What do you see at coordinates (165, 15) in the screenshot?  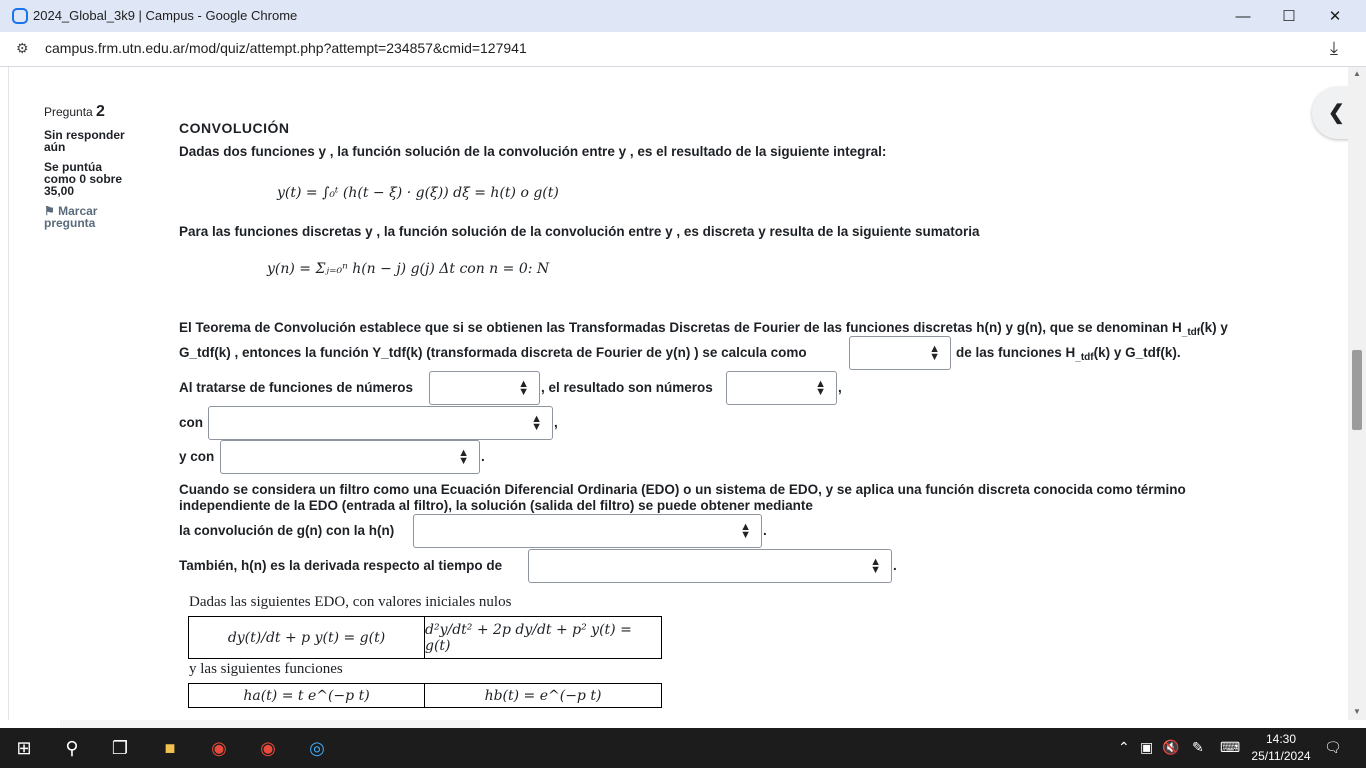 I see `window-title: 2024_Global_3k9 | Campus - Google Chrome` at bounding box center [165, 15].